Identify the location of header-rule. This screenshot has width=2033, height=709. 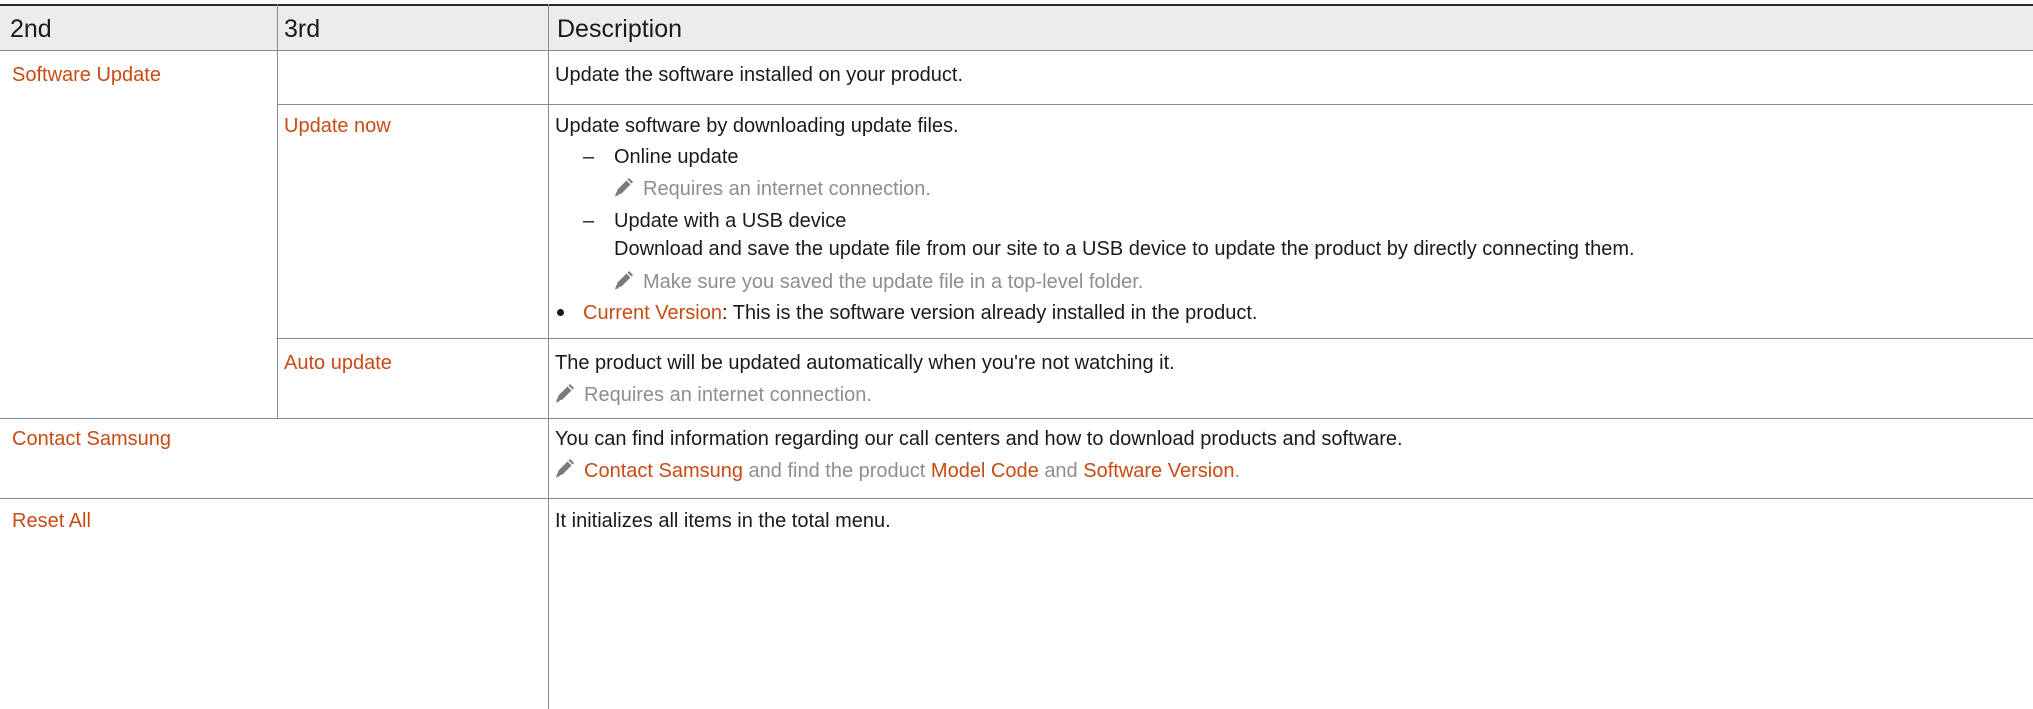
(1016, 50).